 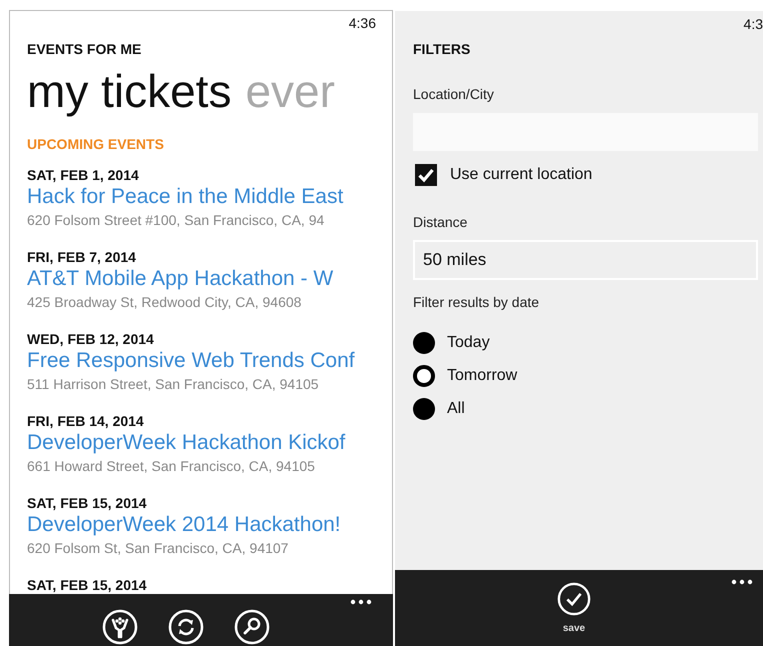 What do you see at coordinates (454, 94) in the screenshot?
I see `field-label: Location/City` at bounding box center [454, 94].